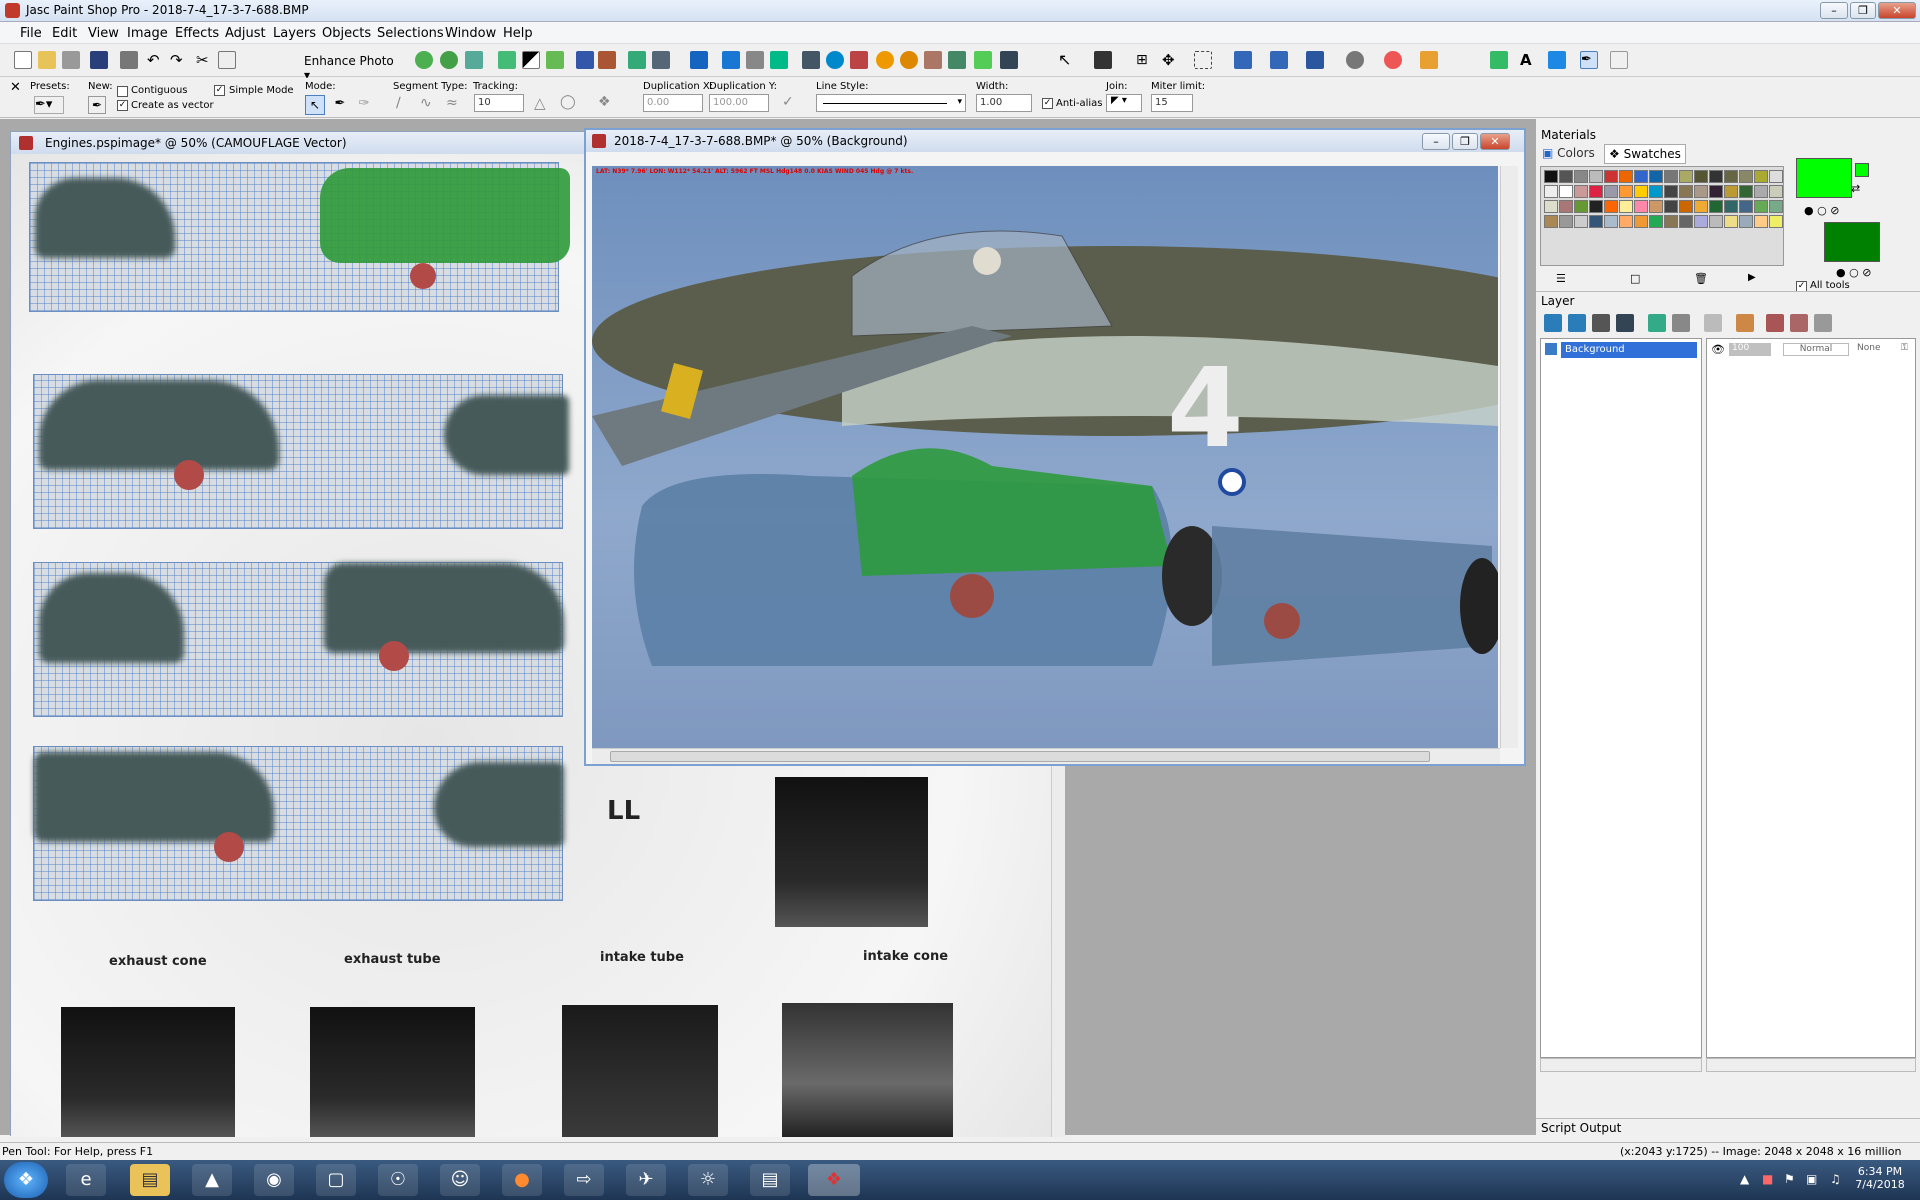 This screenshot has width=1920, height=1200. What do you see at coordinates (1744, 1179) in the screenshot?
I see `tray-arrow-icon: ▲` at bounding box center [1744, 1179].